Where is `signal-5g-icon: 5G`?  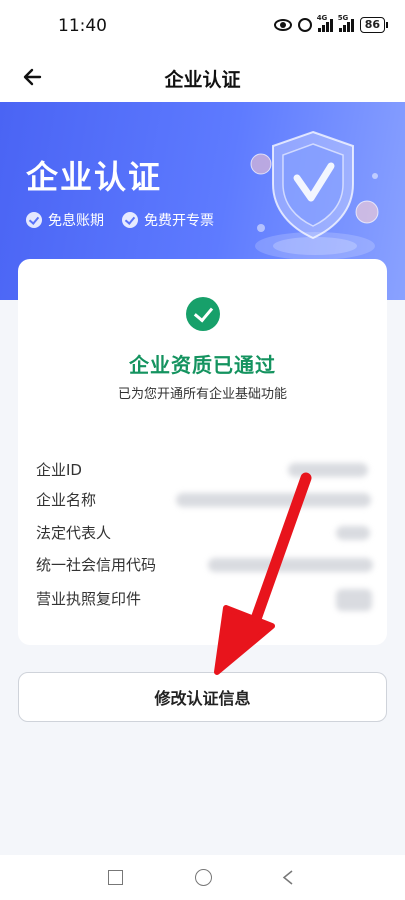 signal-5g-icon: 5G is located at coordinates (346, 23).